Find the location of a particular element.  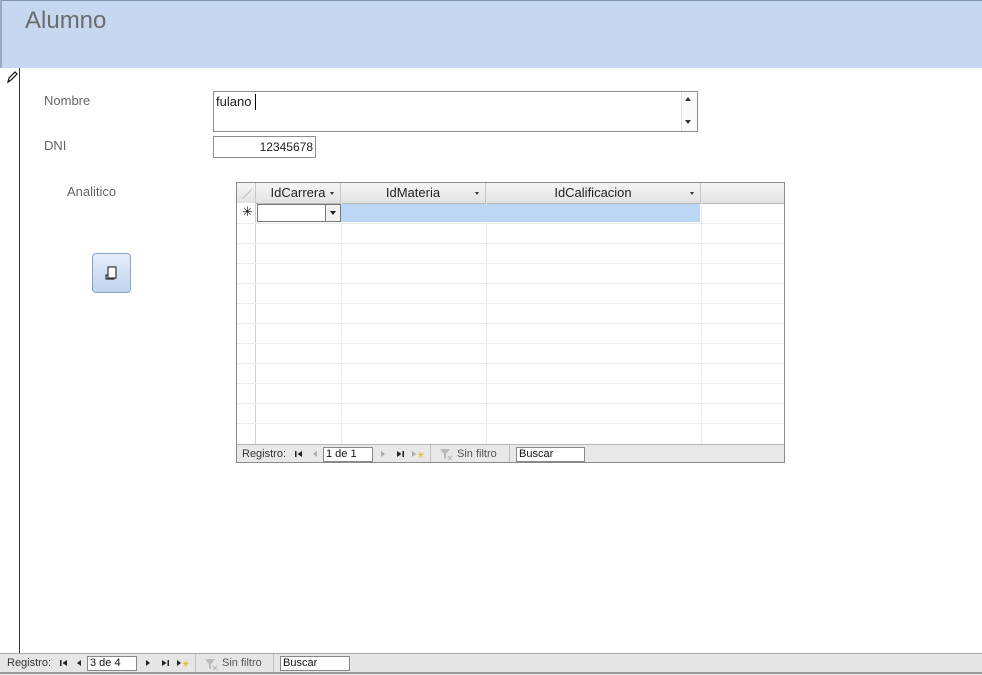

report-icon is located at coordinates (111, 273).